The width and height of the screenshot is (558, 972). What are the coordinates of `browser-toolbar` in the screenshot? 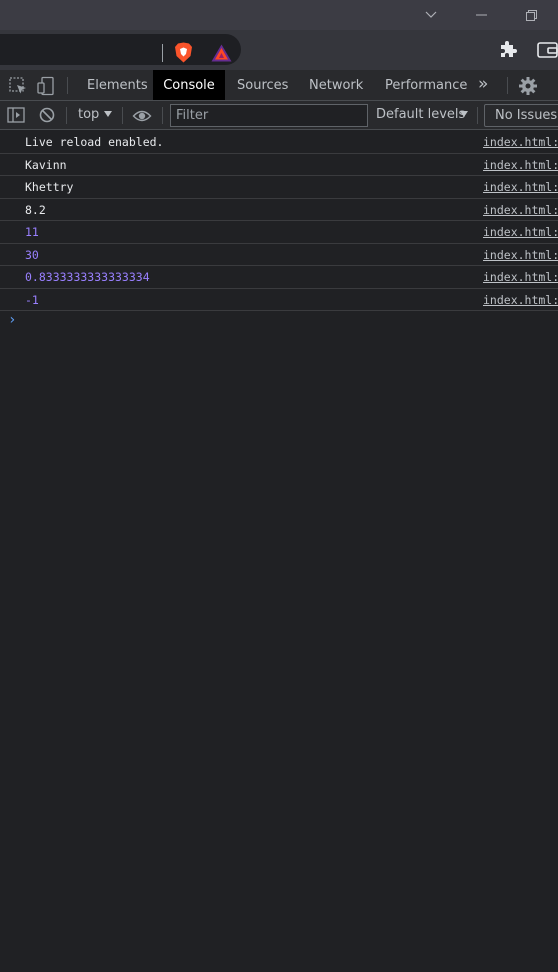 It's located at (279, 50).